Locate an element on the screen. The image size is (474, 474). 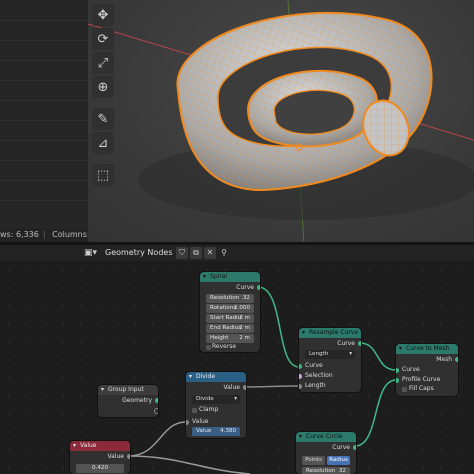
reverse-checkbox is located at coordinates (208, 347).